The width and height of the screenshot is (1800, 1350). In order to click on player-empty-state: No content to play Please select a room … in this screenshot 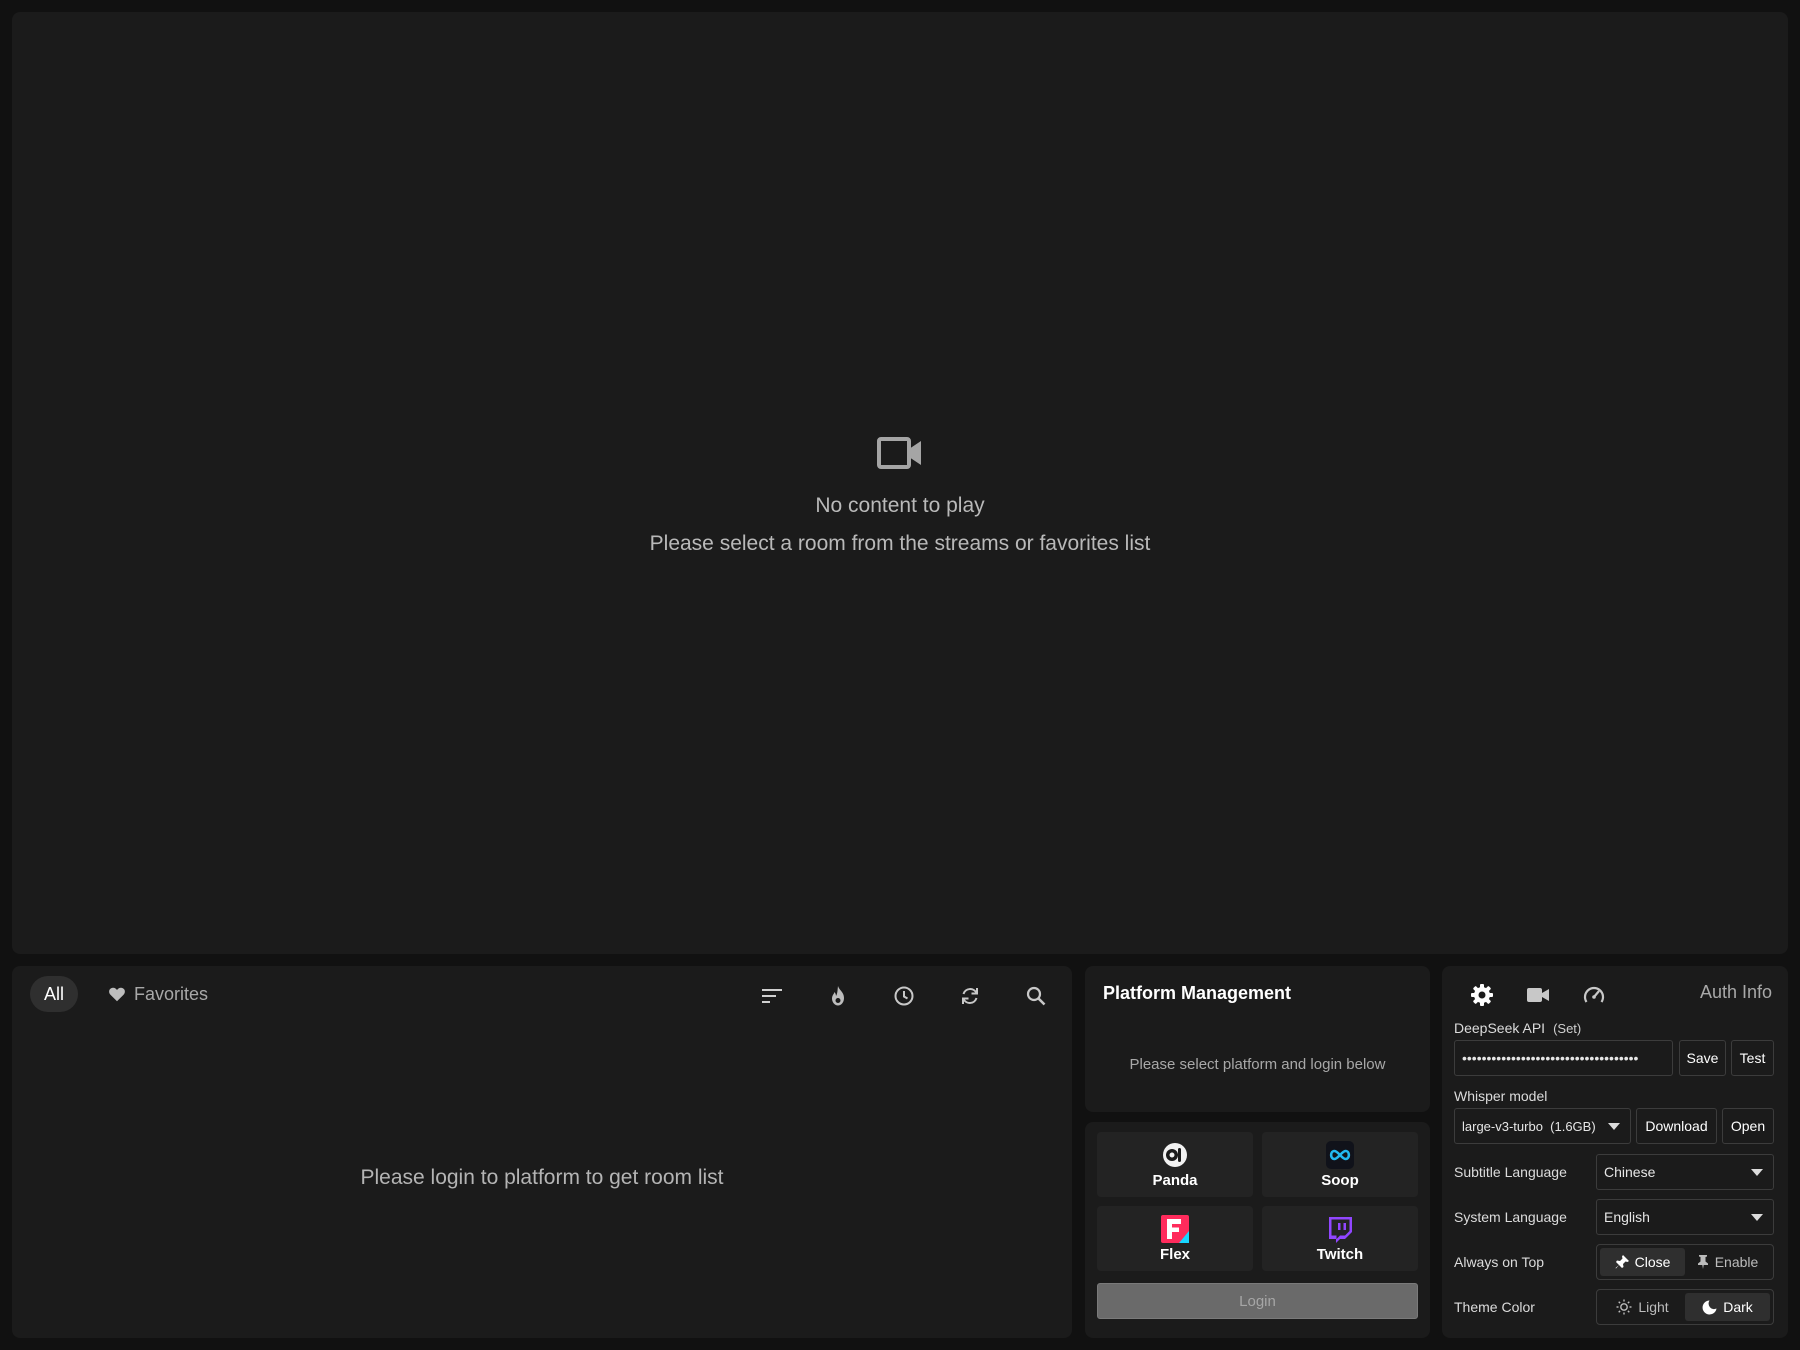, I will do `click(900, 496)`.